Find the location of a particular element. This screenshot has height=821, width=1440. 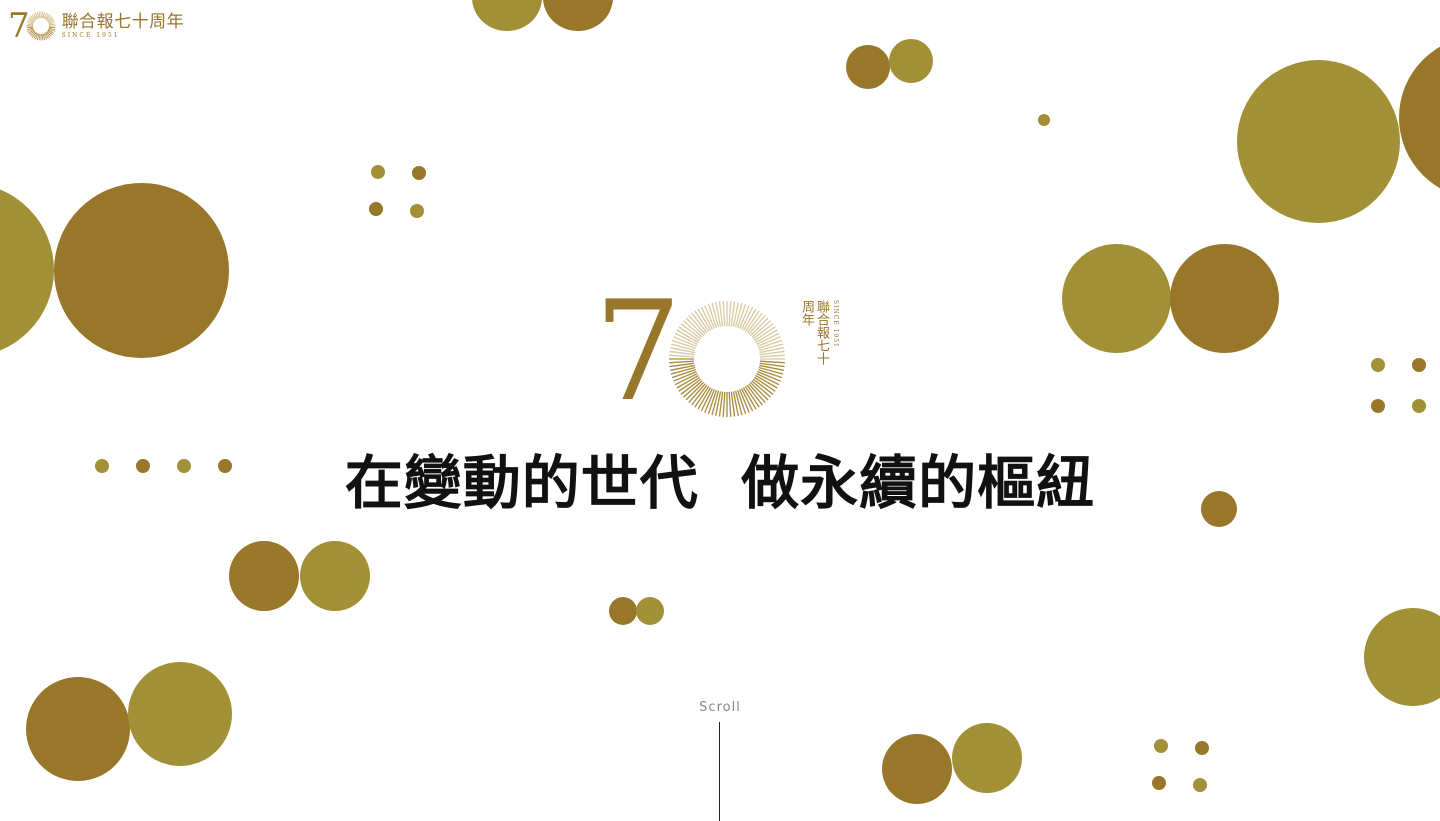

header-logo-name: 聯合報七十周年 is located at coordinates (123, 22).